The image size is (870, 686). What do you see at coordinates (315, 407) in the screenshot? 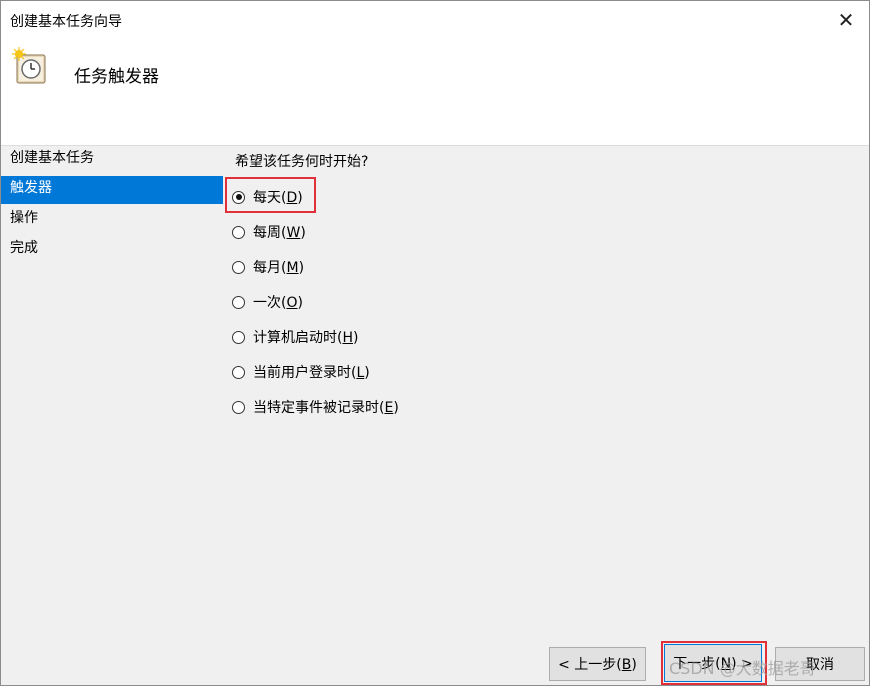
I see `radio-event-logged: 当特定事件被记录时(E)` at bounding box center [315, 407].